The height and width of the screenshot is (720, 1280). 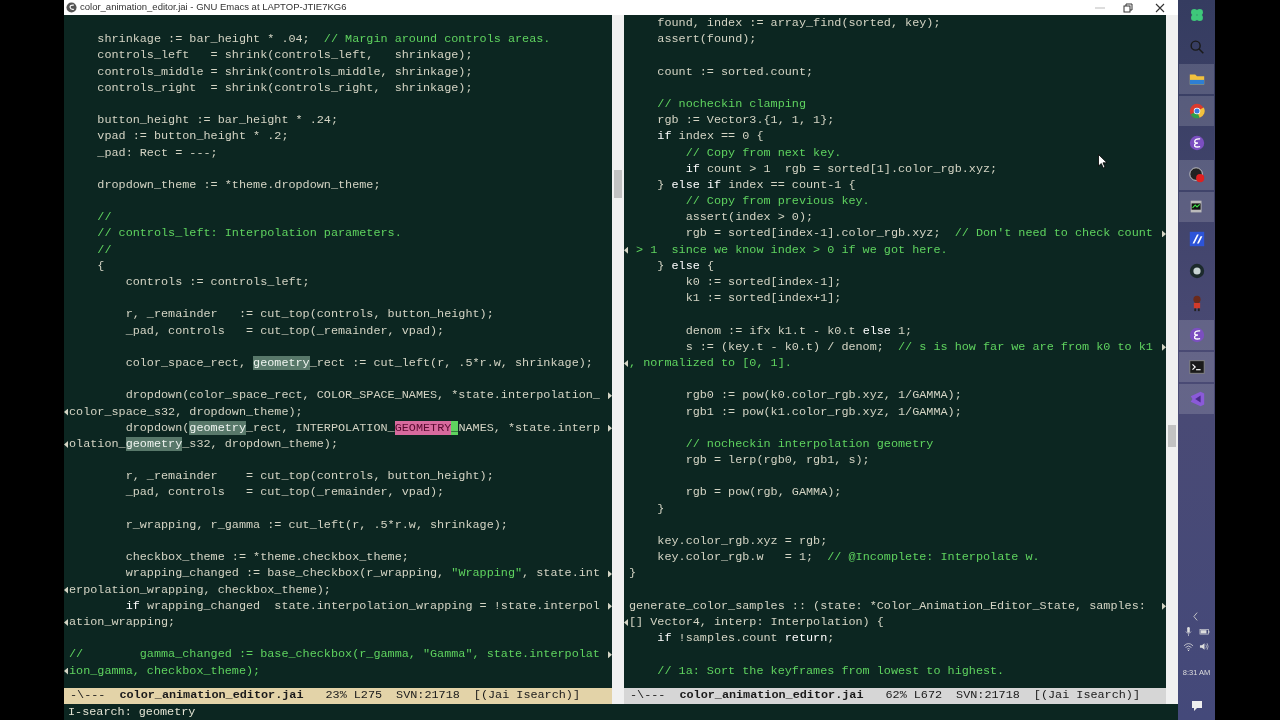 What do you see at coordinates (193, 136) in the screenshot?
I see `code-line: vpad := button_height * .2;` at bounding box center [193, 136].